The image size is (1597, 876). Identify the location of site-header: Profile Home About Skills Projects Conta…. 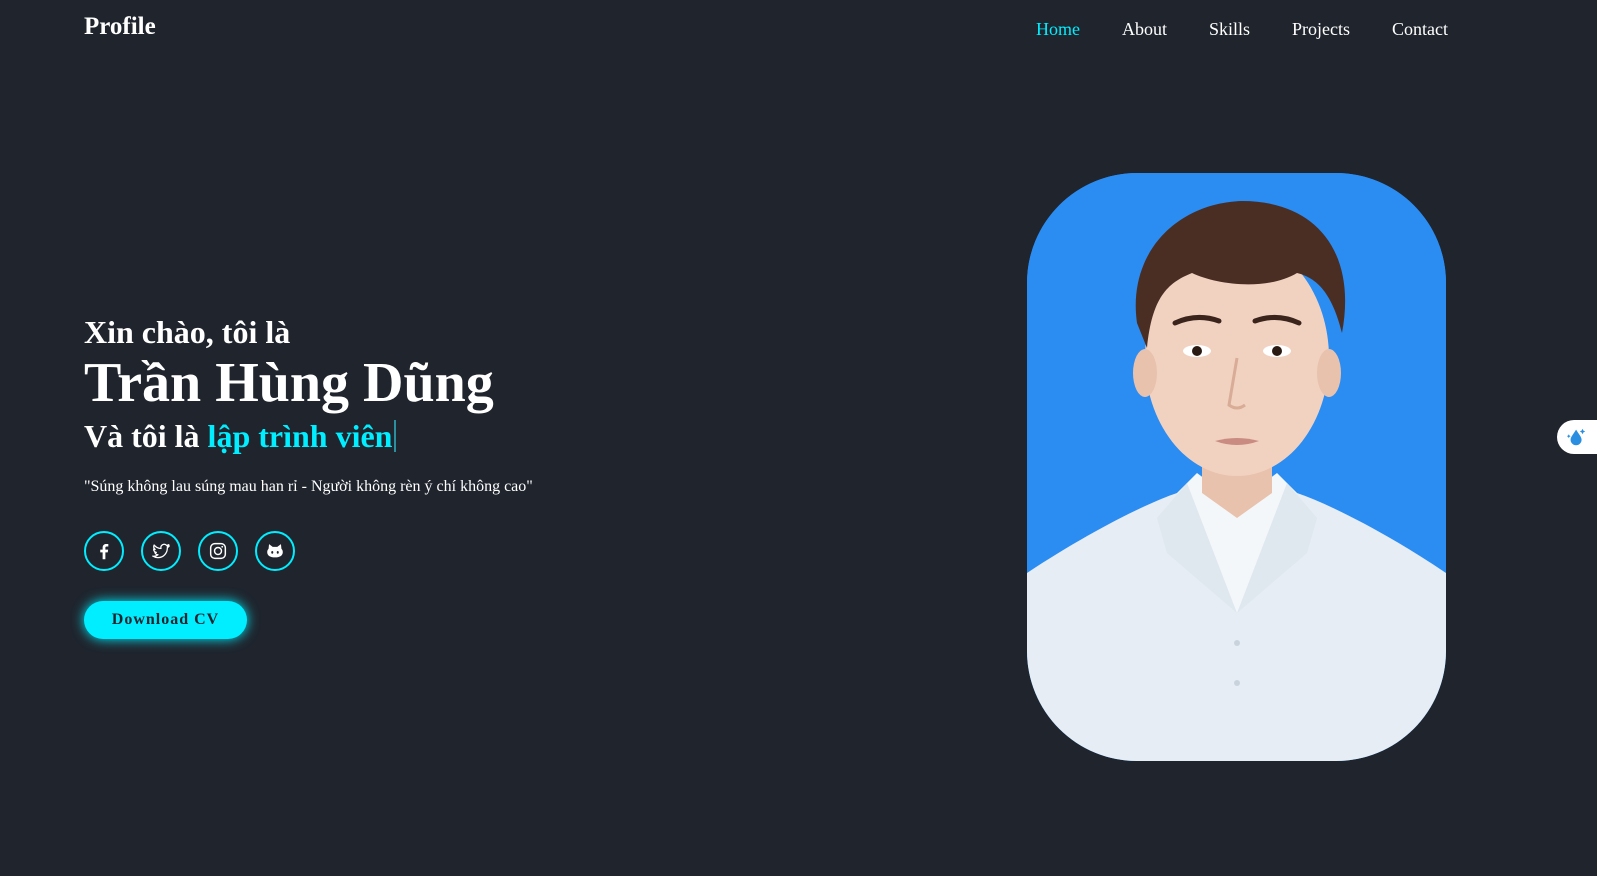
(798, 31).